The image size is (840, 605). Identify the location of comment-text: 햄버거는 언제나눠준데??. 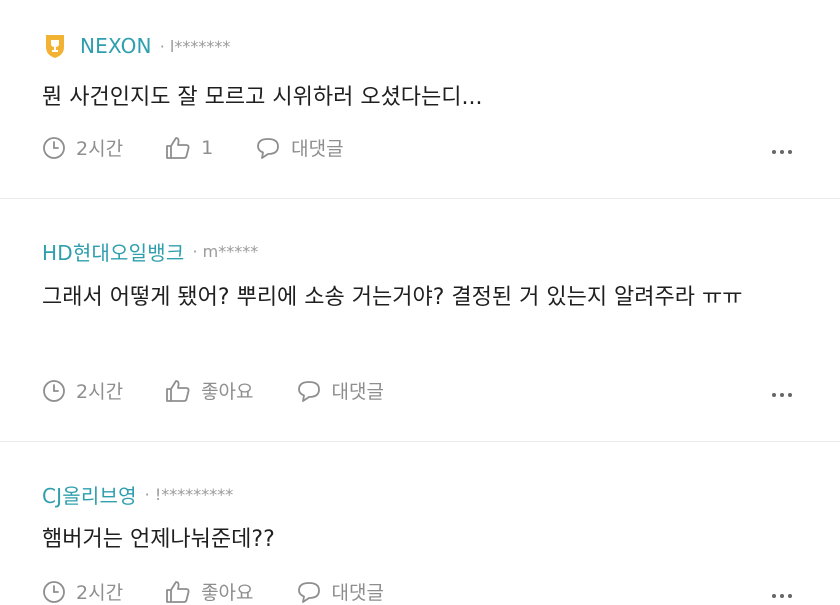
(158, 539).